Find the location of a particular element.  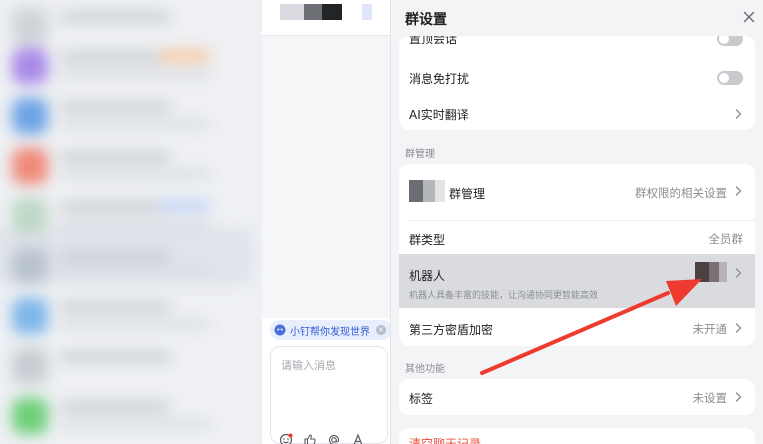

setting-row-group-manage: 群管理 群权限的相关设置 is located at coordinates (577, 192).